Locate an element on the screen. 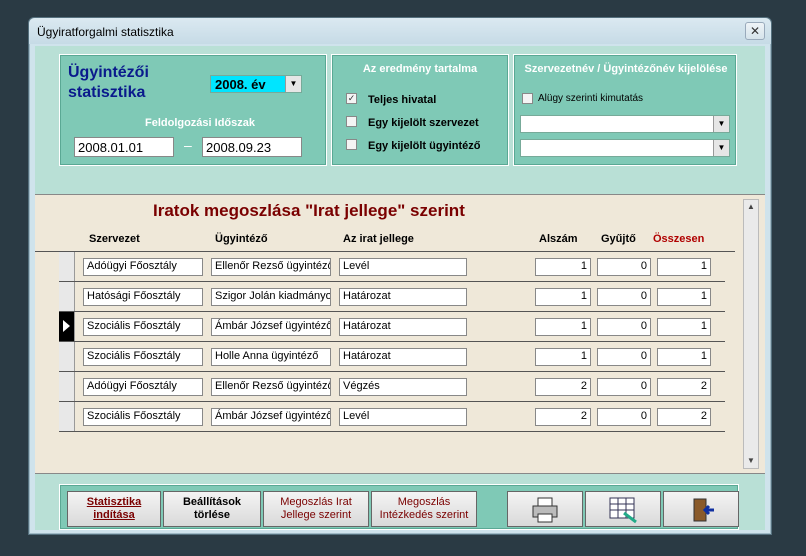  close-icon: ✕ is located at coordinates (755, 31).